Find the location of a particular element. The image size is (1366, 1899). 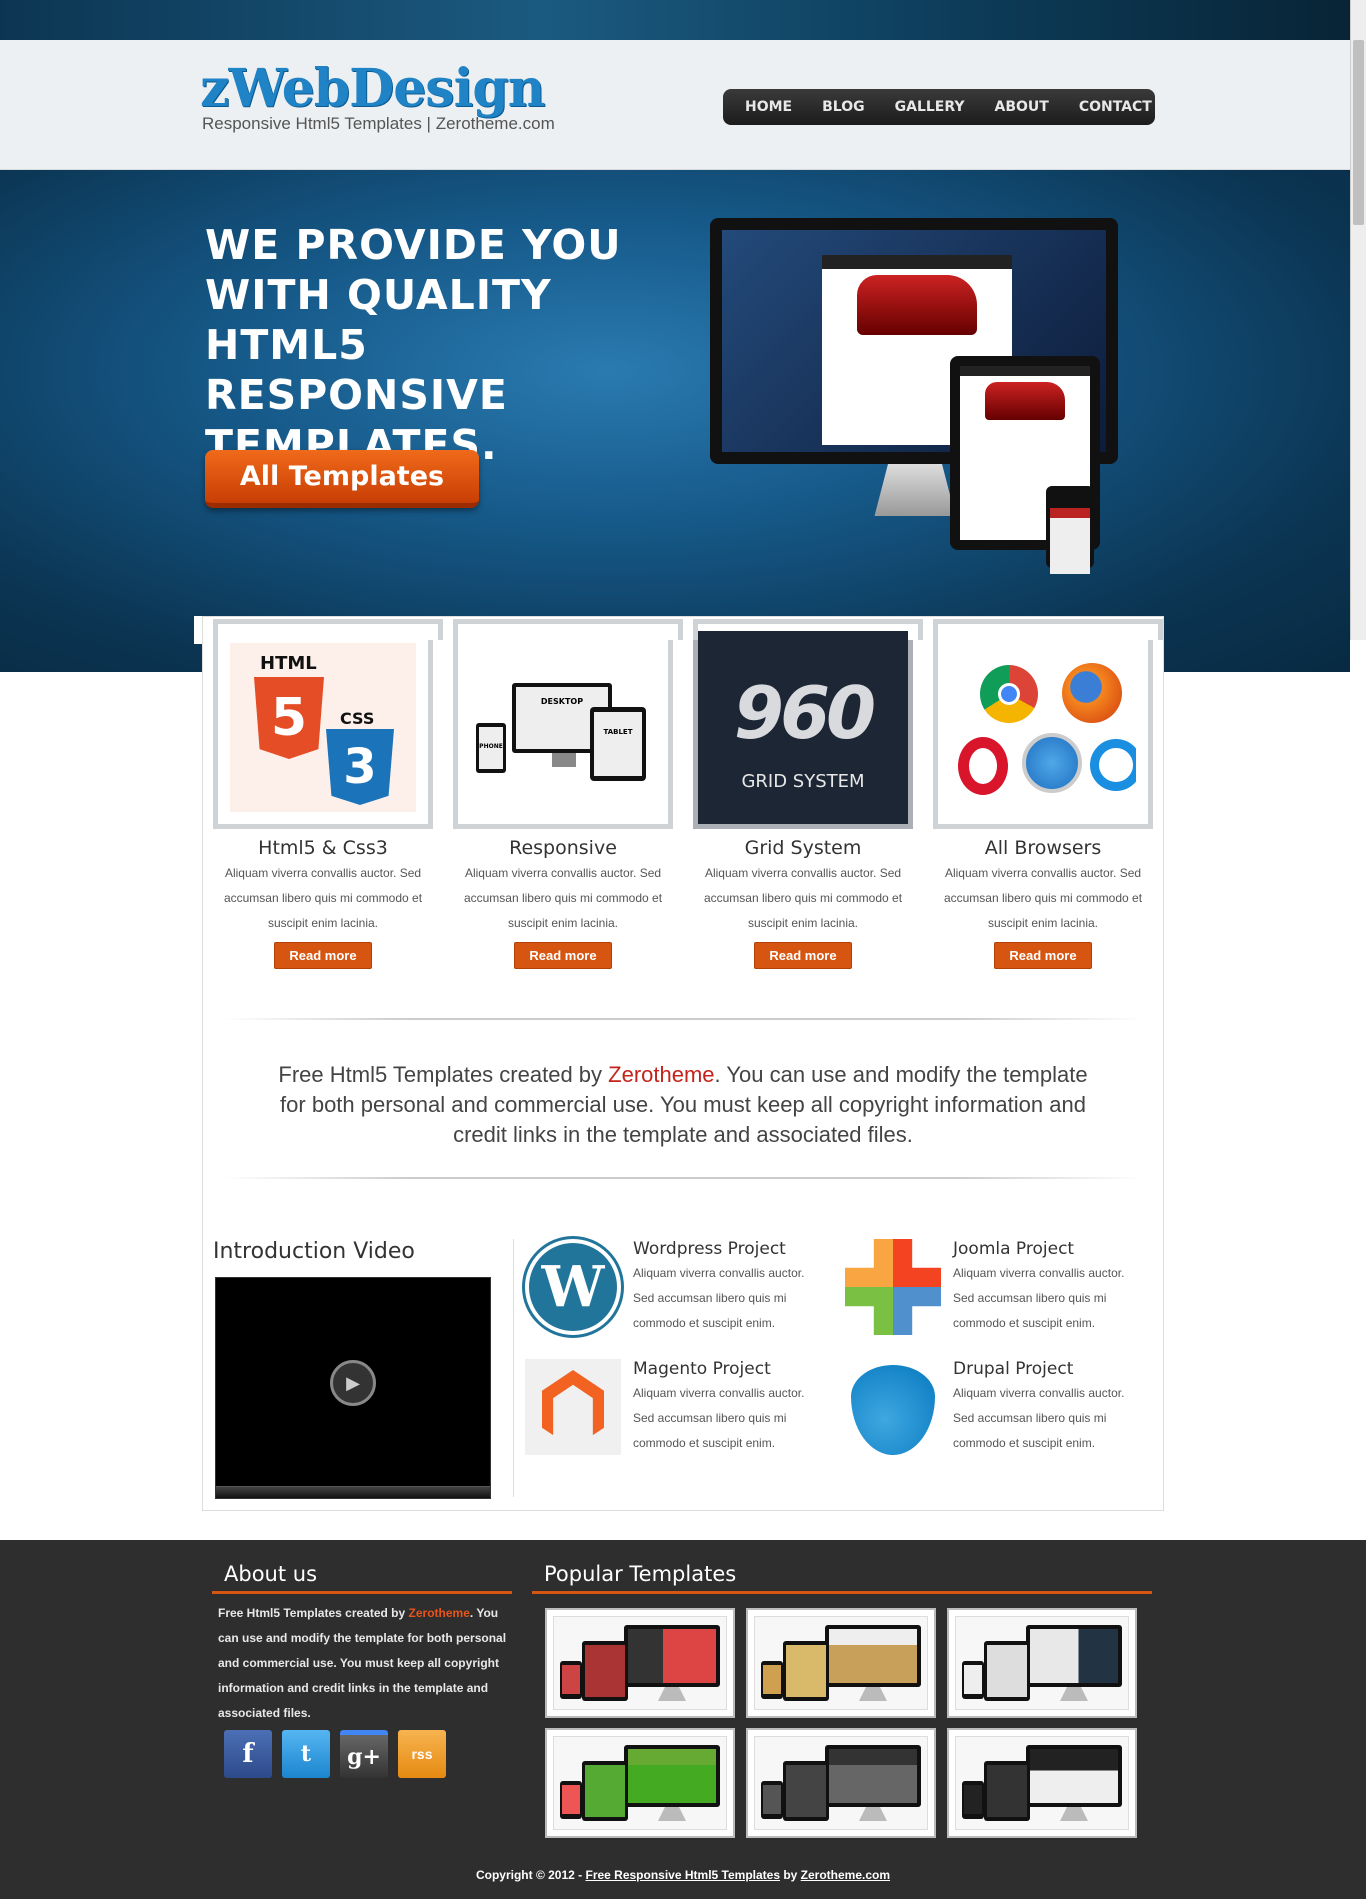

popular-templates-title: Popular Templates is located at coordinates (842, 1578).